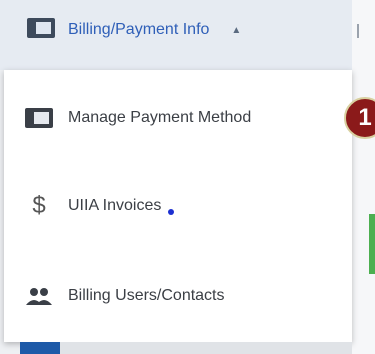  Describe the element at coordinates (236, 30) in the screenshot. I see `caret-up-icon: ▲` at that location.